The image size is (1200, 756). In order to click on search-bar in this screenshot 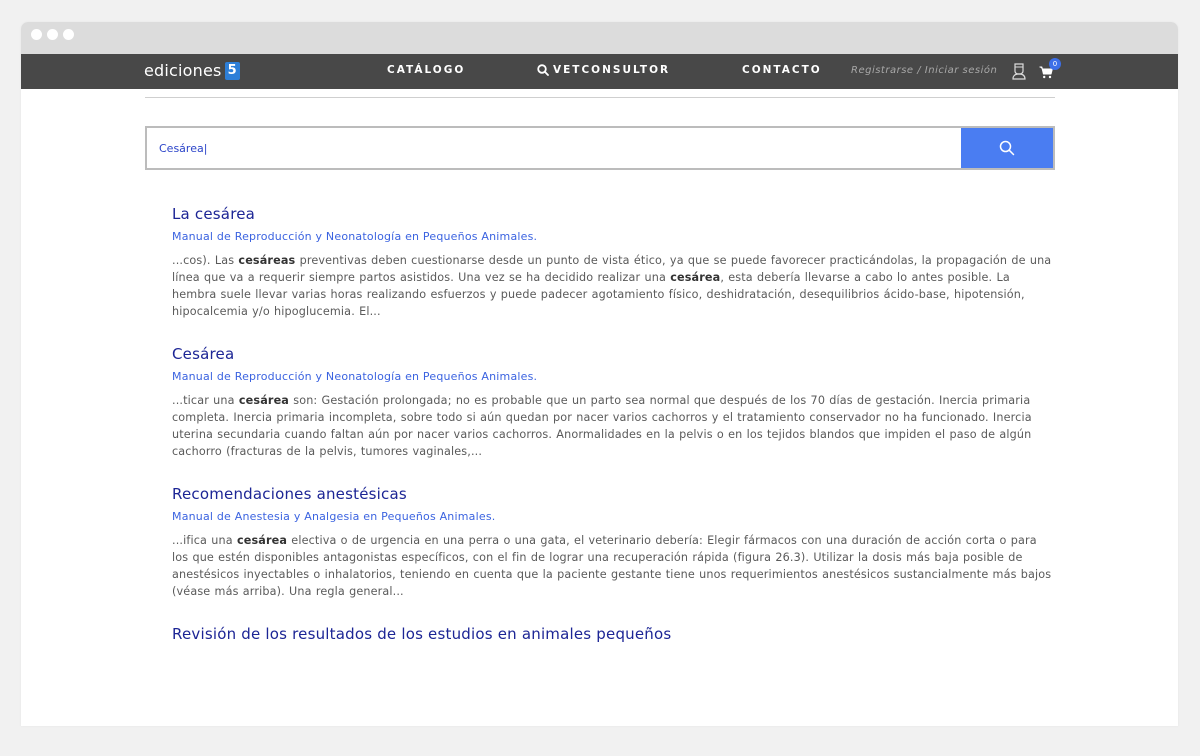, I will do `click(600, 148)`.